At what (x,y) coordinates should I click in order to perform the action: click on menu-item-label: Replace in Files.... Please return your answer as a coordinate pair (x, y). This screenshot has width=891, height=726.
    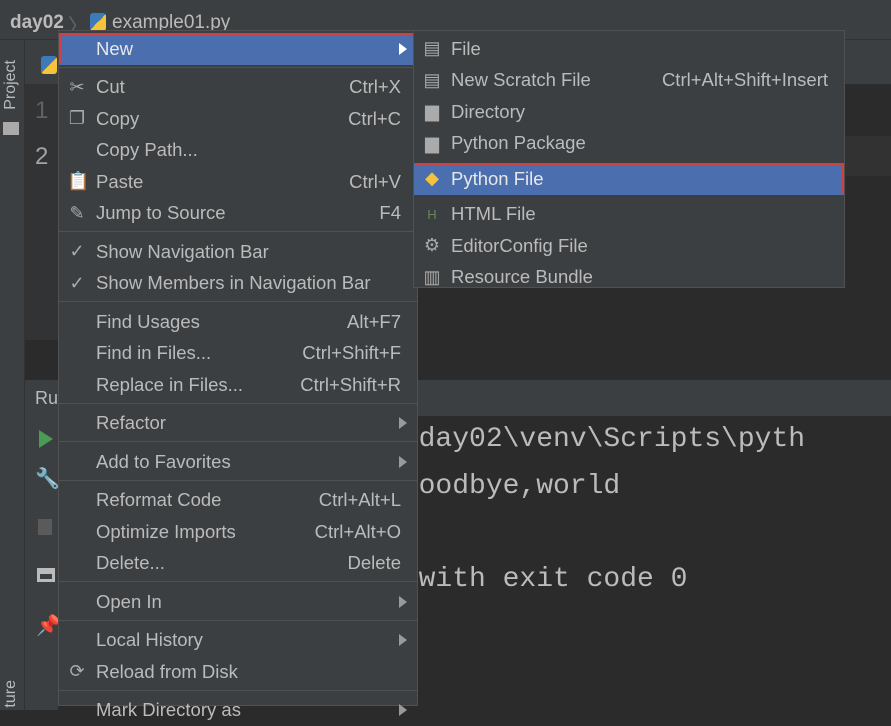
    Looking at the image, I should click on (169, 385).